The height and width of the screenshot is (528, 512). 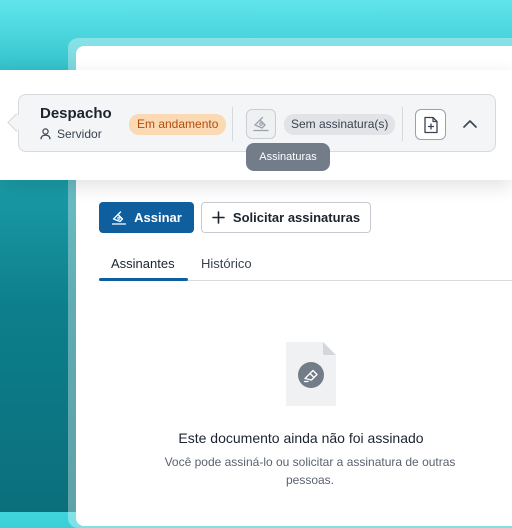 What do you see at coordinates (218, 217) in the screenshot?
I see `plus-icon` at bounding box center [218, 217].